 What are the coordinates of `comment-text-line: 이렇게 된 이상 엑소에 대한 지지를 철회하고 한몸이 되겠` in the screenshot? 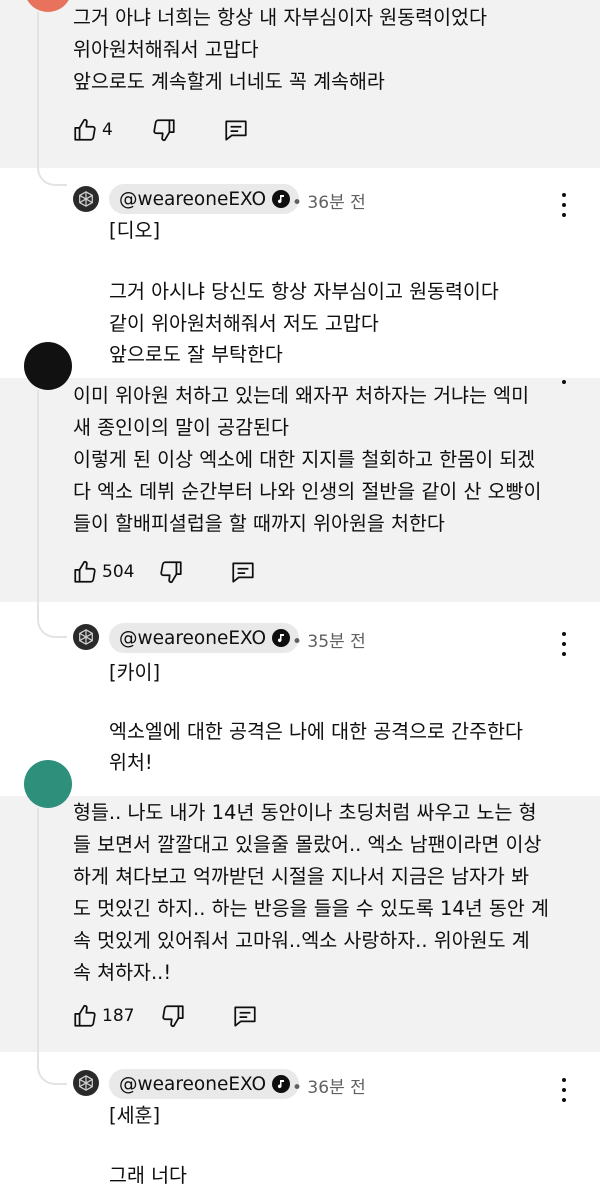 It's located at (304, 459).